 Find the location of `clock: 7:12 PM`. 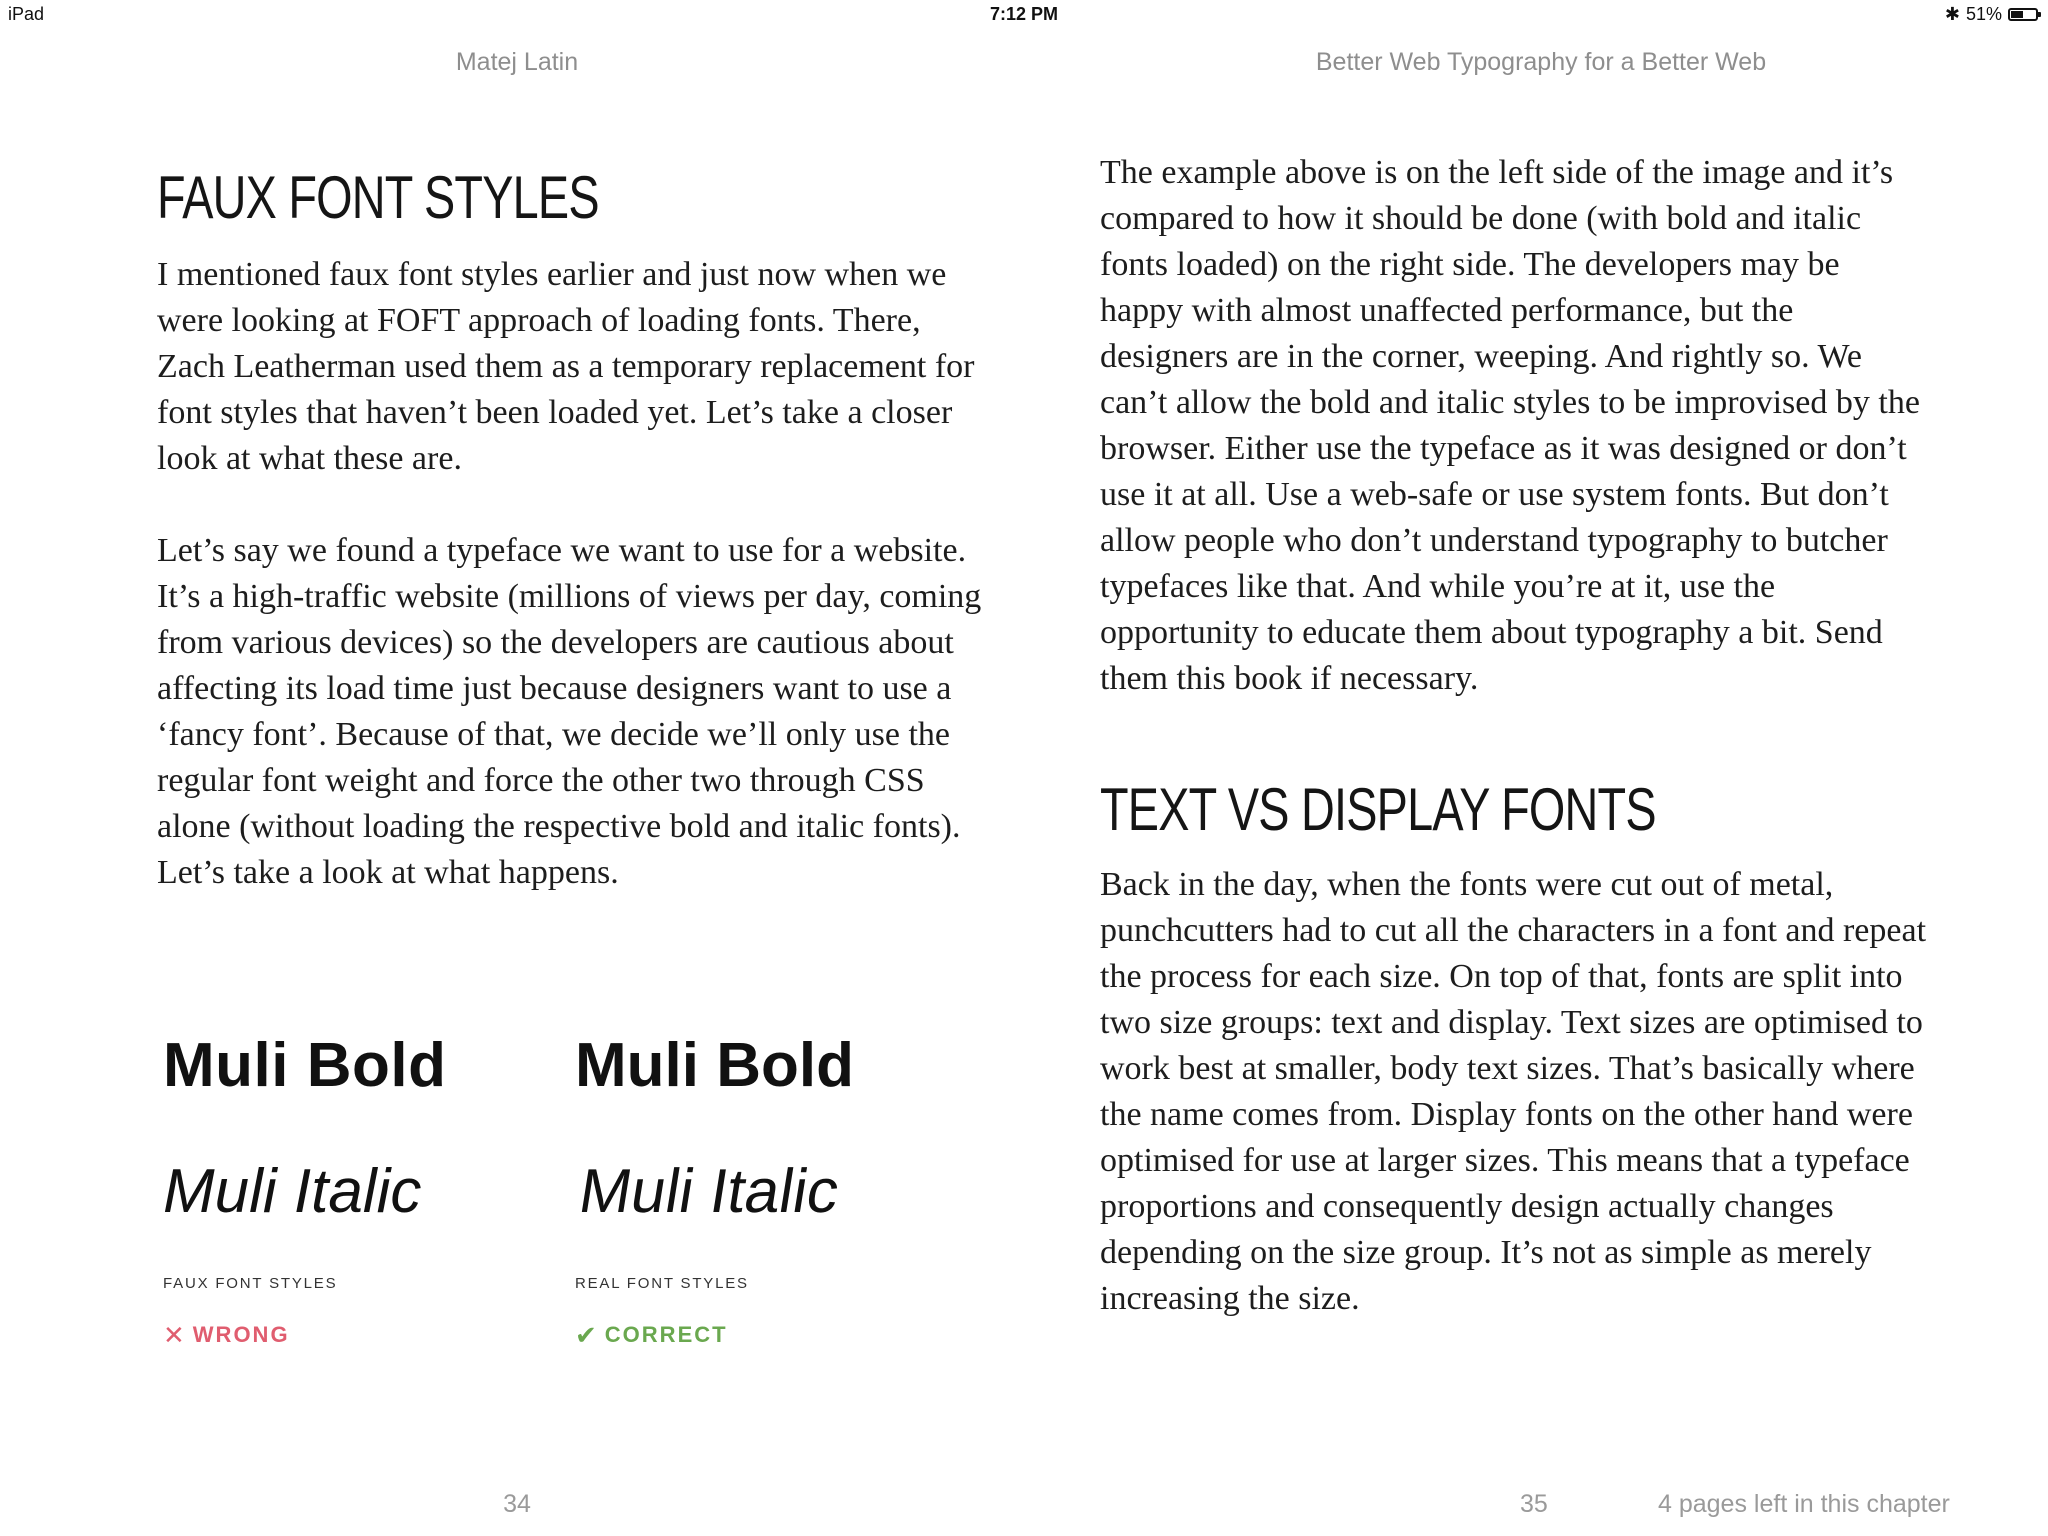

clock: 7:12 PM is located at coordinates (1024, 14).